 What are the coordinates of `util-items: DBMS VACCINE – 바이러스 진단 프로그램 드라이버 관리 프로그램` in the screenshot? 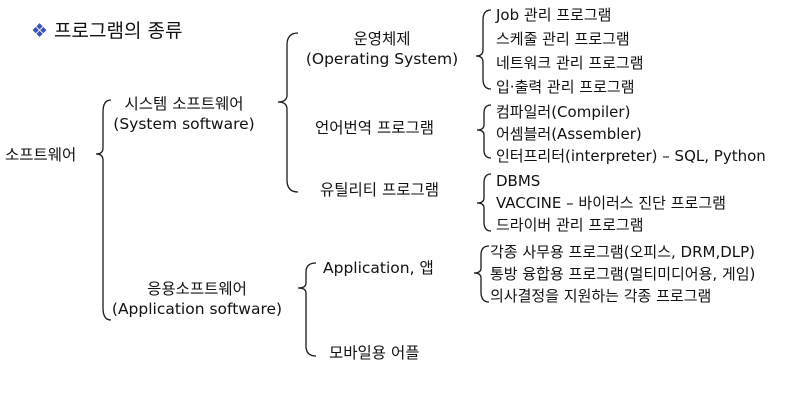 It's located at (611, 203).